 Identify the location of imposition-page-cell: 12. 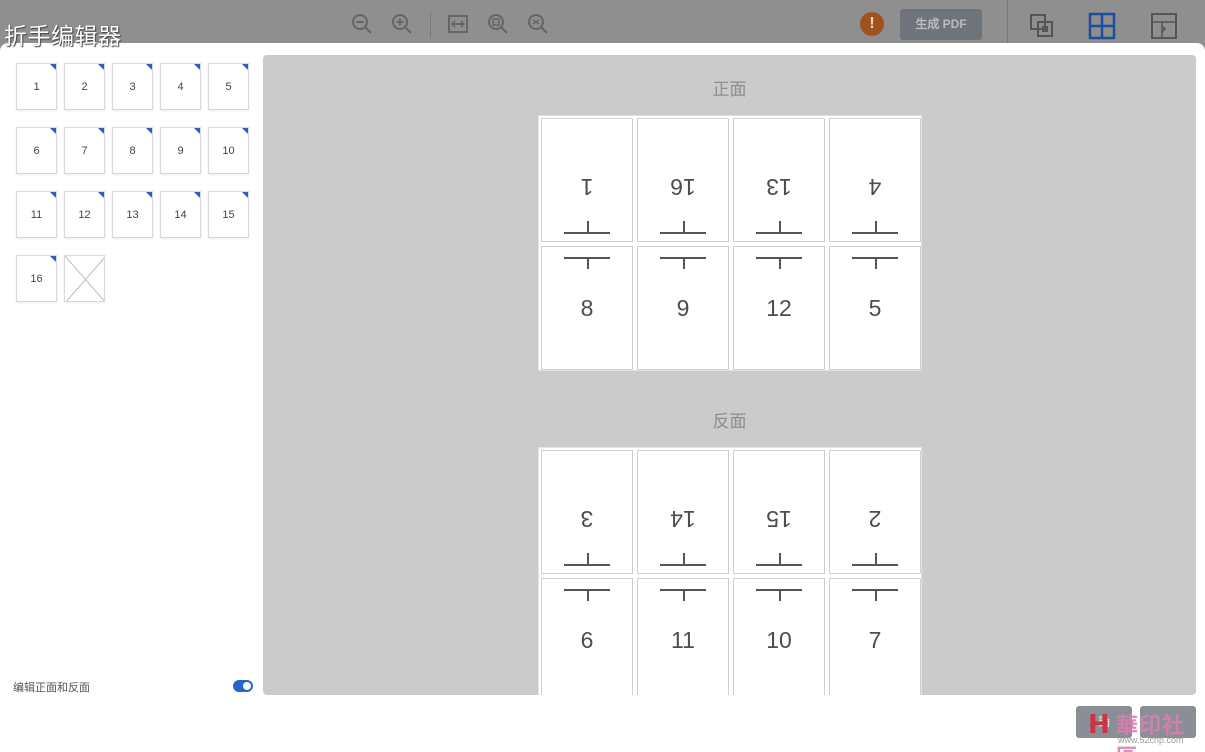
(779, 308).